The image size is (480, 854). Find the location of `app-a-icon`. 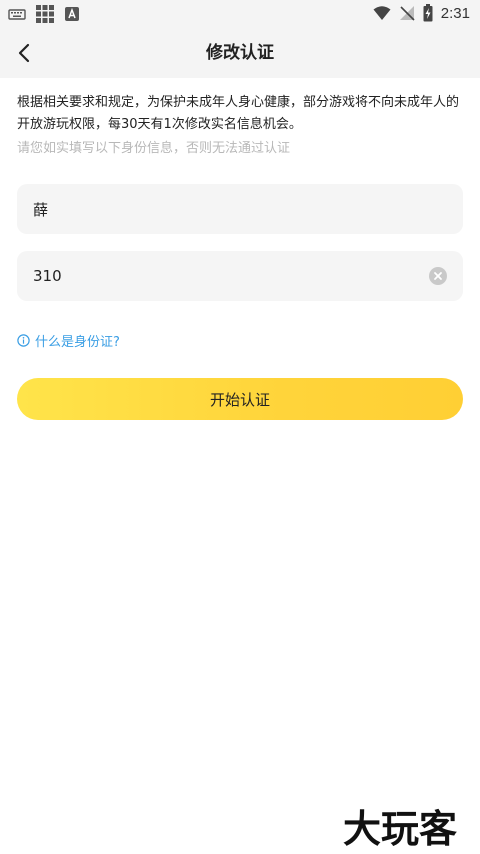

app-a-icon is located at coordinates (72, 14).